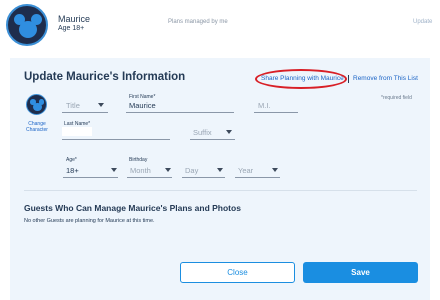 The height and width of the screenshot is (300, 440). I want to click on age-label: Age*, so click(71, 160).